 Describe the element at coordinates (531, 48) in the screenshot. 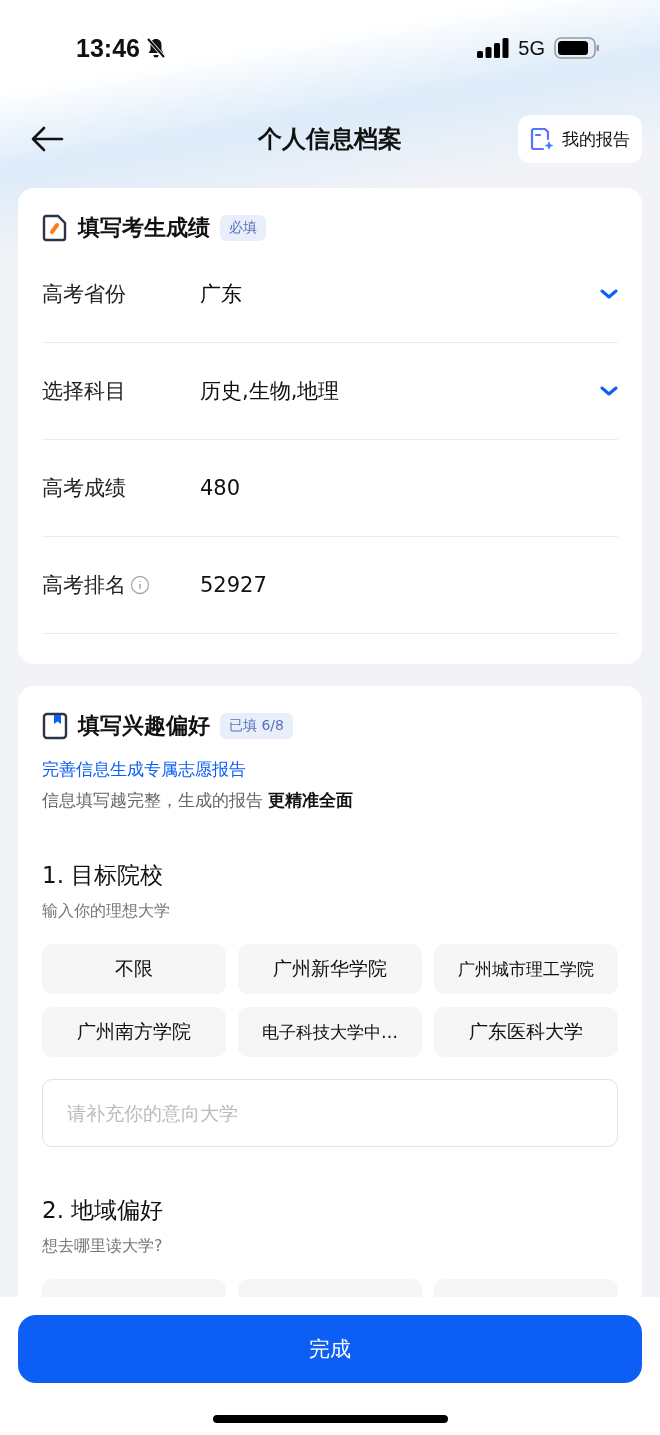

I see `network-label: 5G` at that location.